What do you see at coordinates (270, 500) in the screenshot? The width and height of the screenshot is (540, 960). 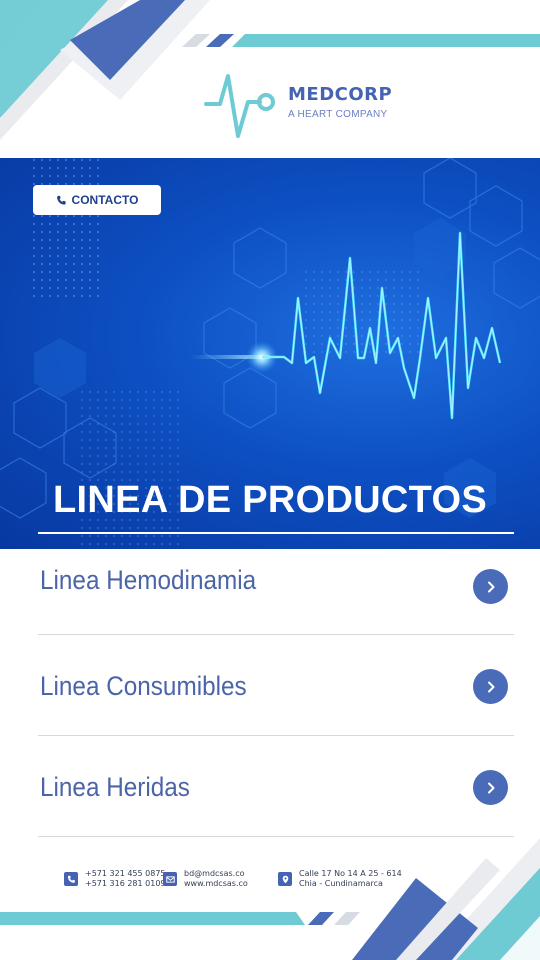 I see `page-title: LINEA DE PRODUCTOS` at bounding box center [270, 500].